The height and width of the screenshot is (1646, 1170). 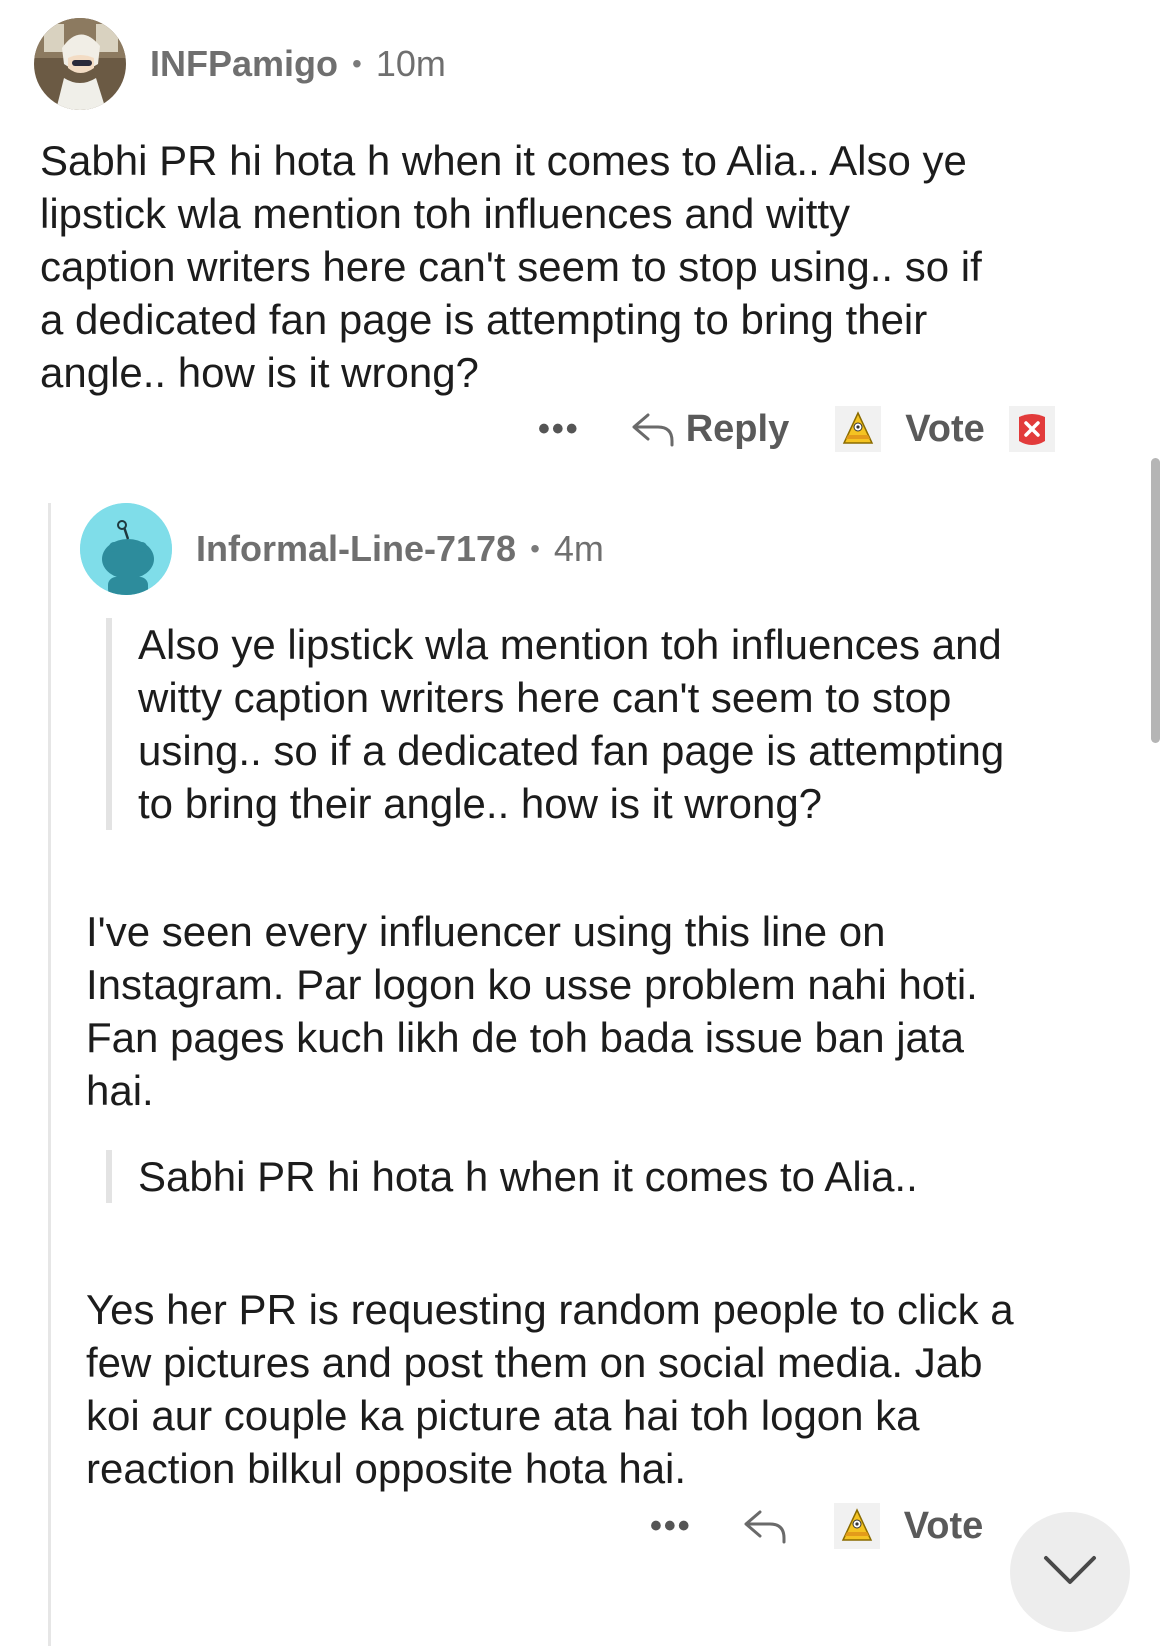 I want to click on chevron-down-icon, so click(x=1070, y=1572).